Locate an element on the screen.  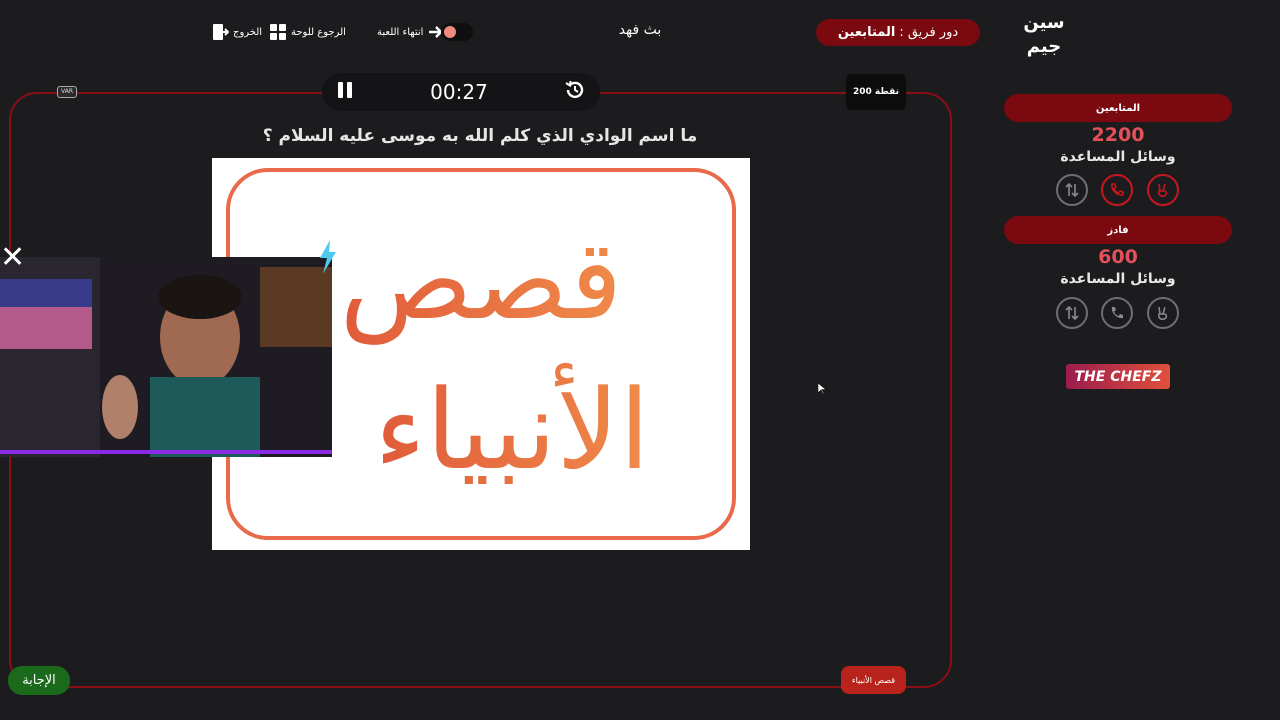
var-badge: VAR is located at coordinates (67, 92).